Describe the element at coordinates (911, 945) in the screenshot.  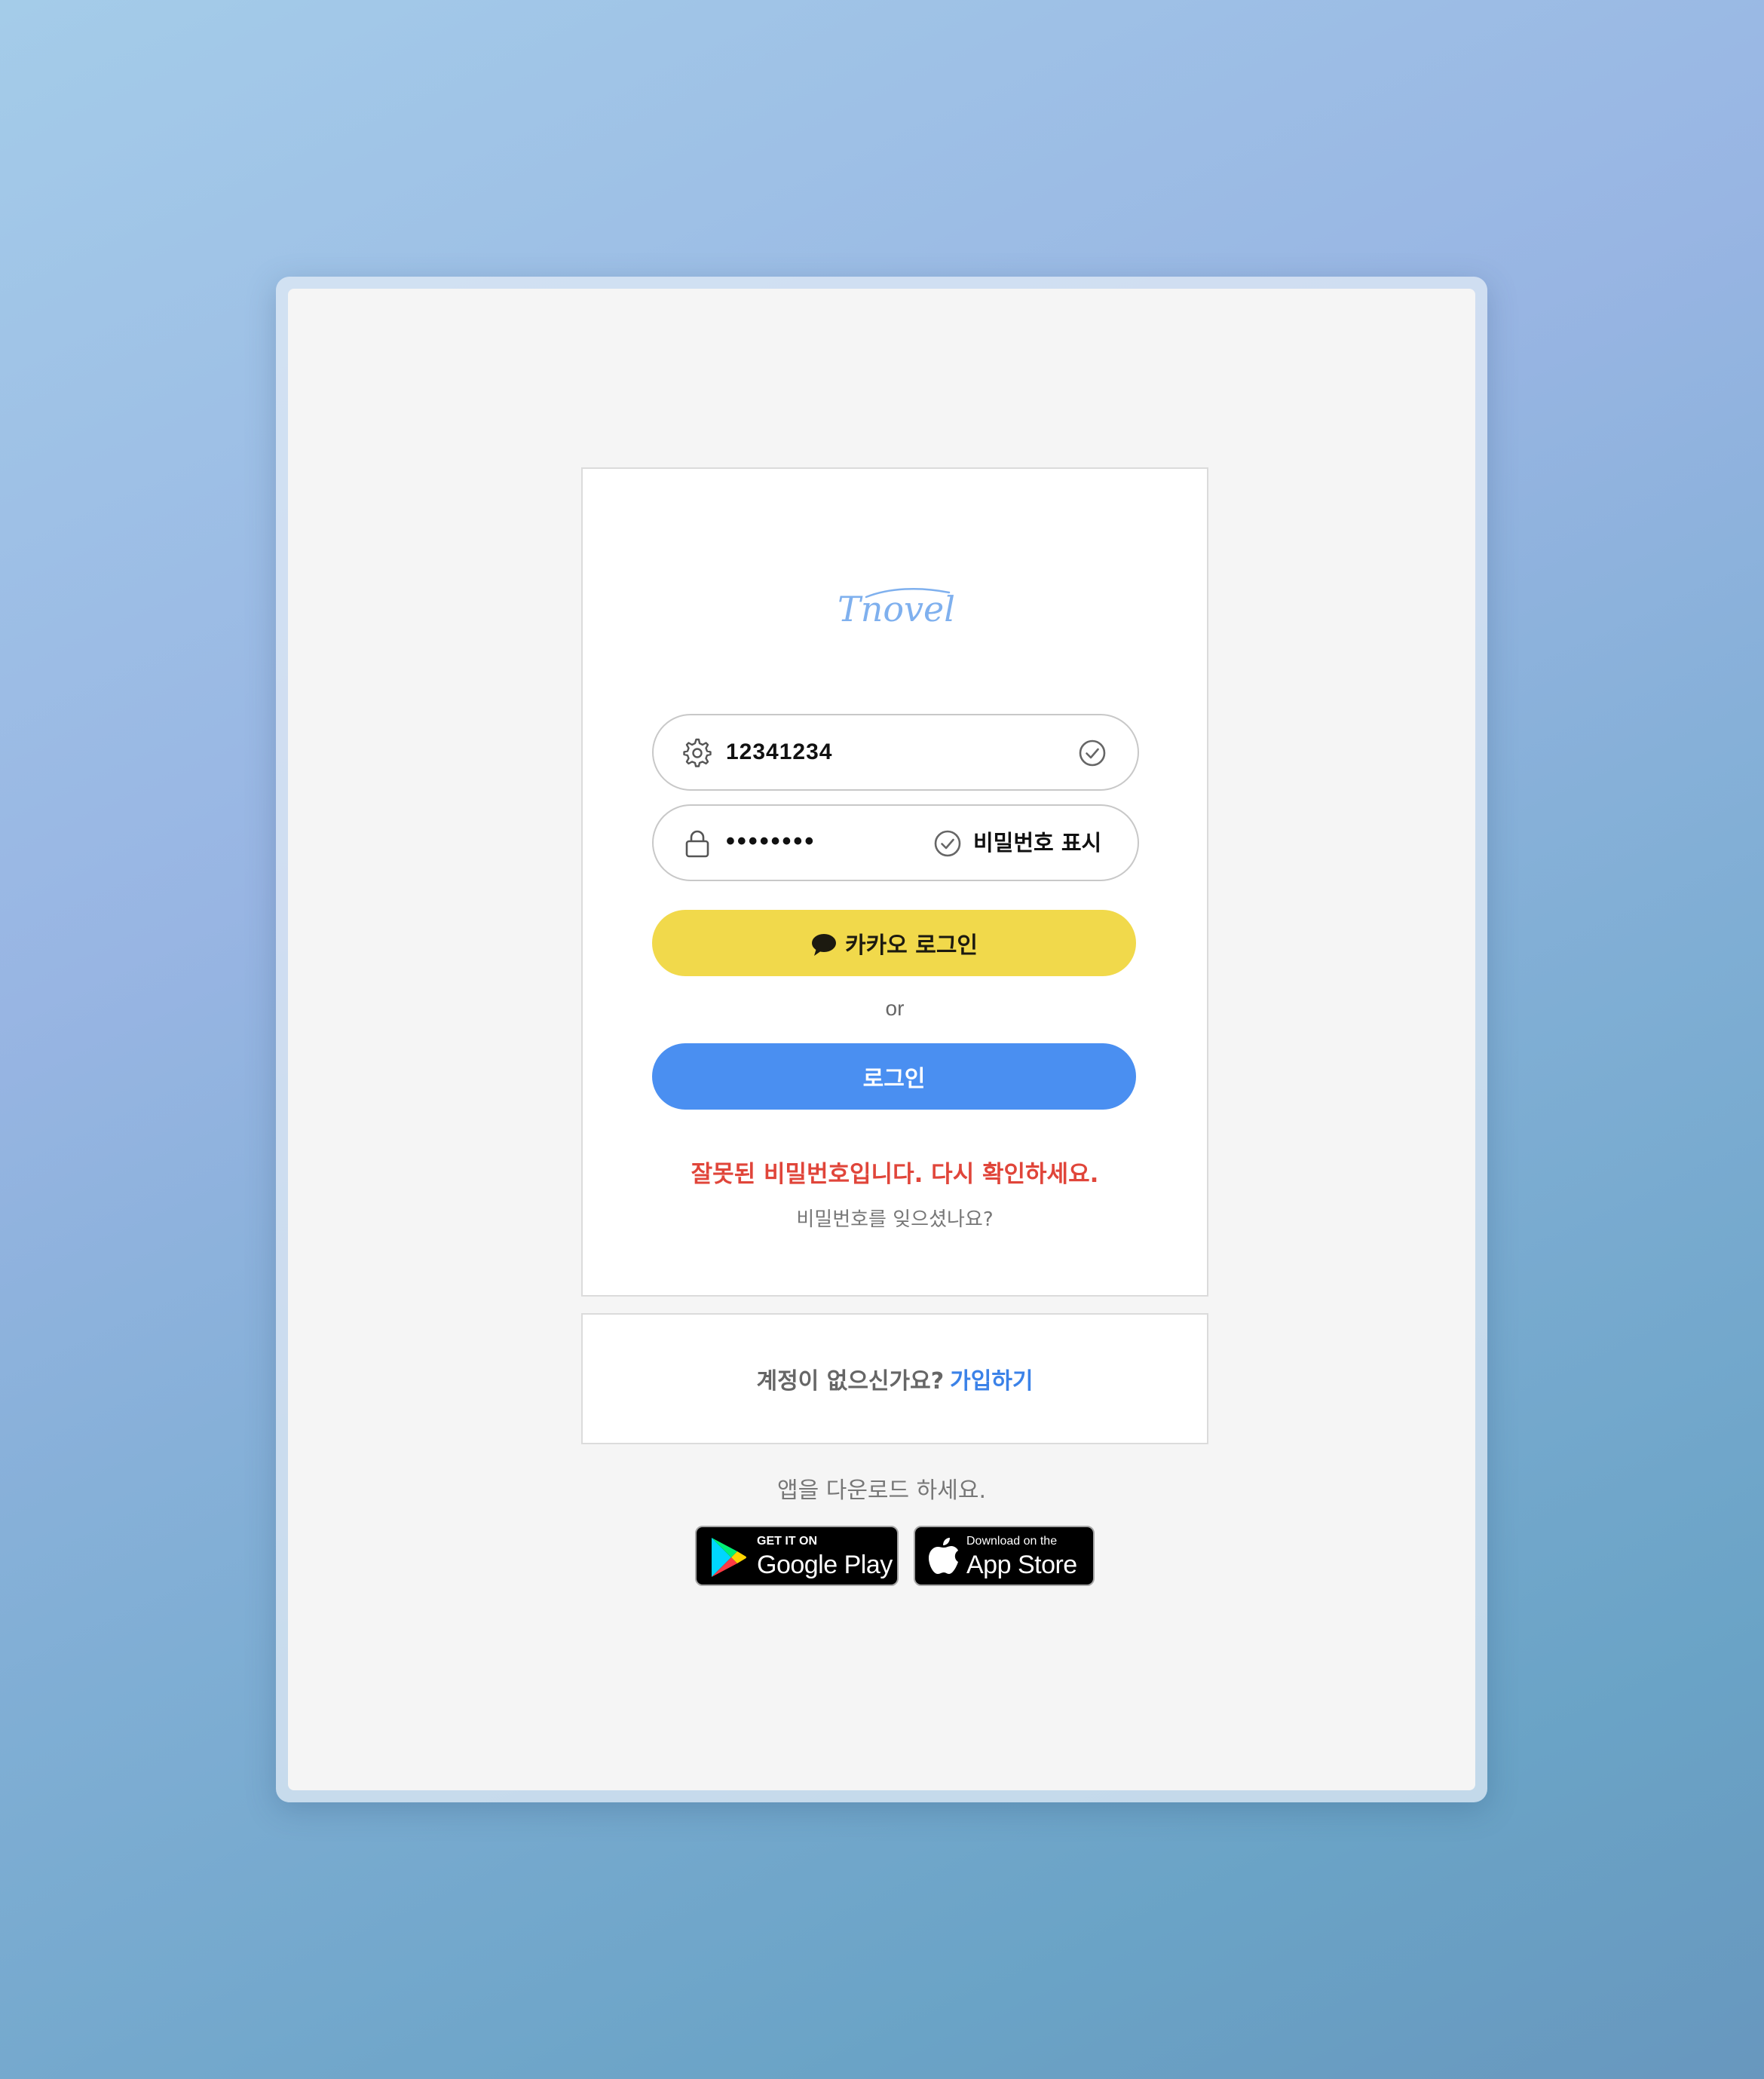
I see `kakao-login-label: 카카오 로그인` at that location.